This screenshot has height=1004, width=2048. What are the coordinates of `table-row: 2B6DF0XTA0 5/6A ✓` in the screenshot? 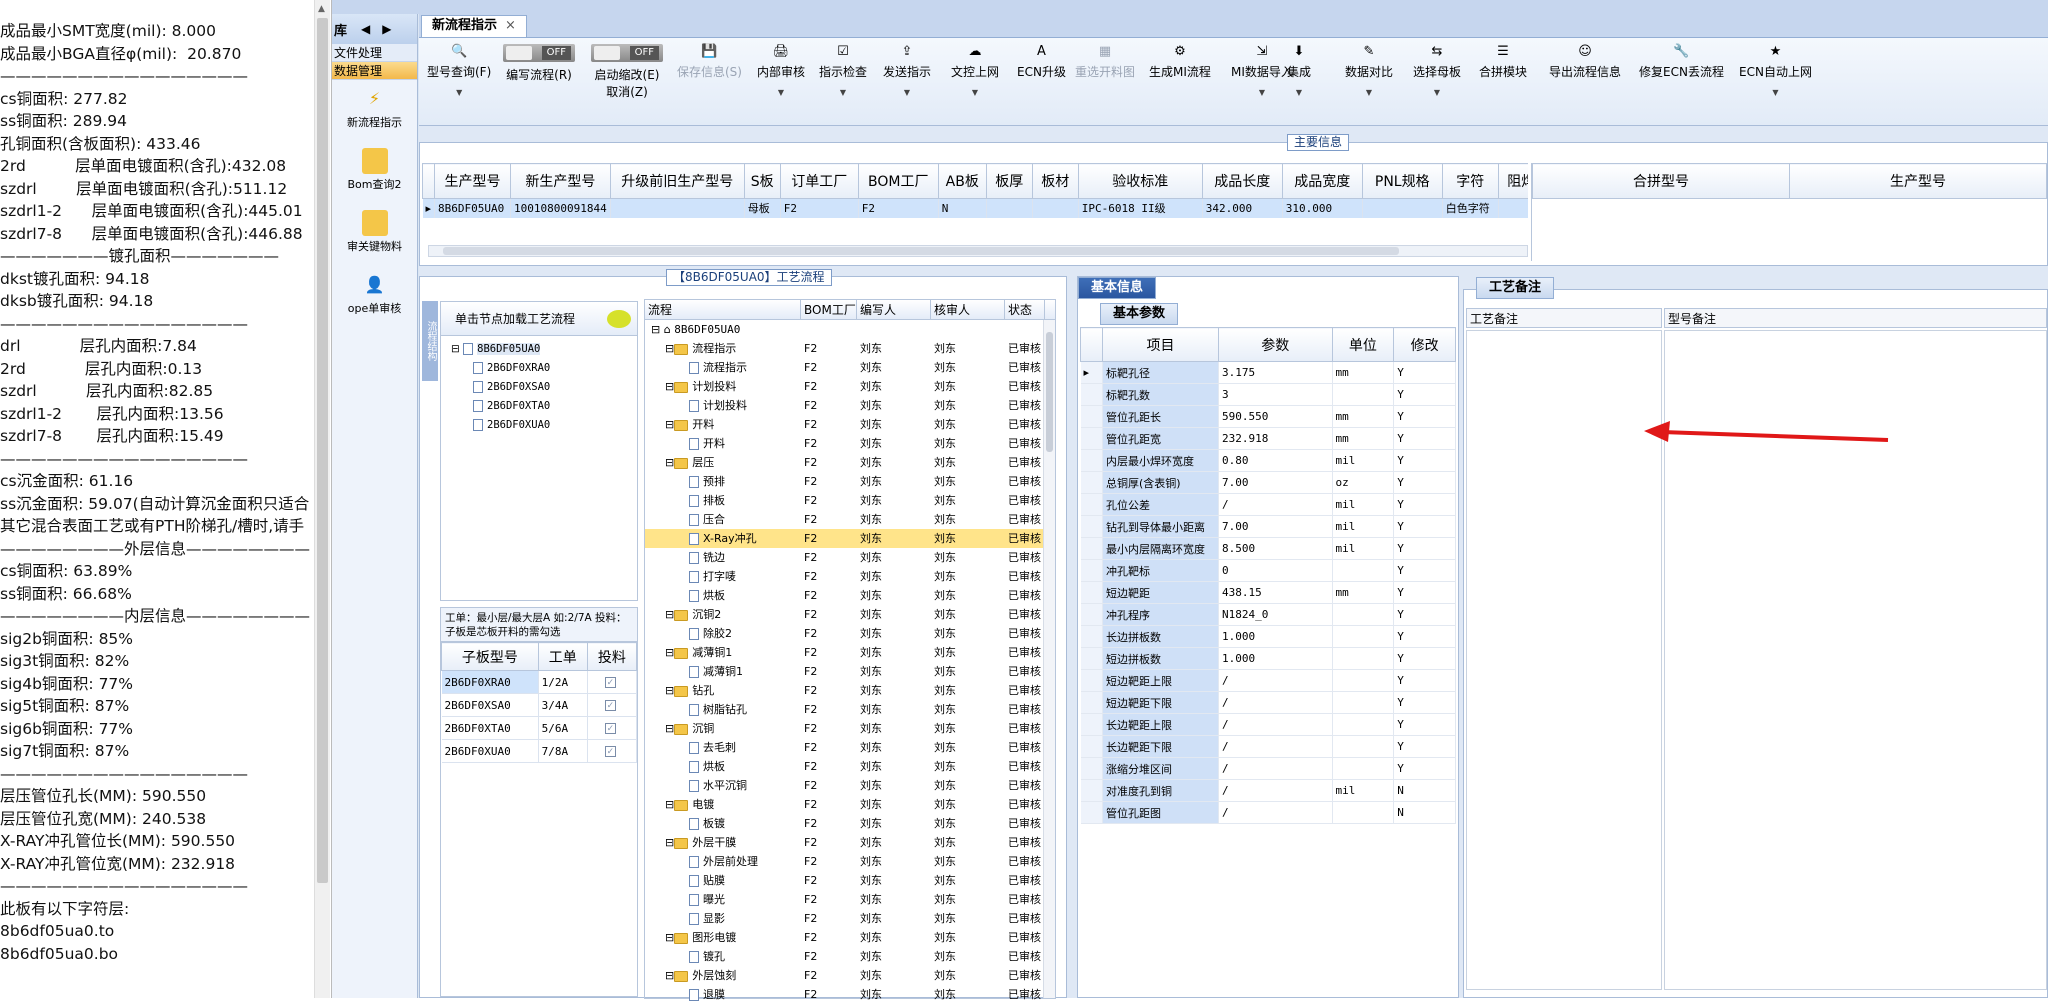 It's located at (539, 728).